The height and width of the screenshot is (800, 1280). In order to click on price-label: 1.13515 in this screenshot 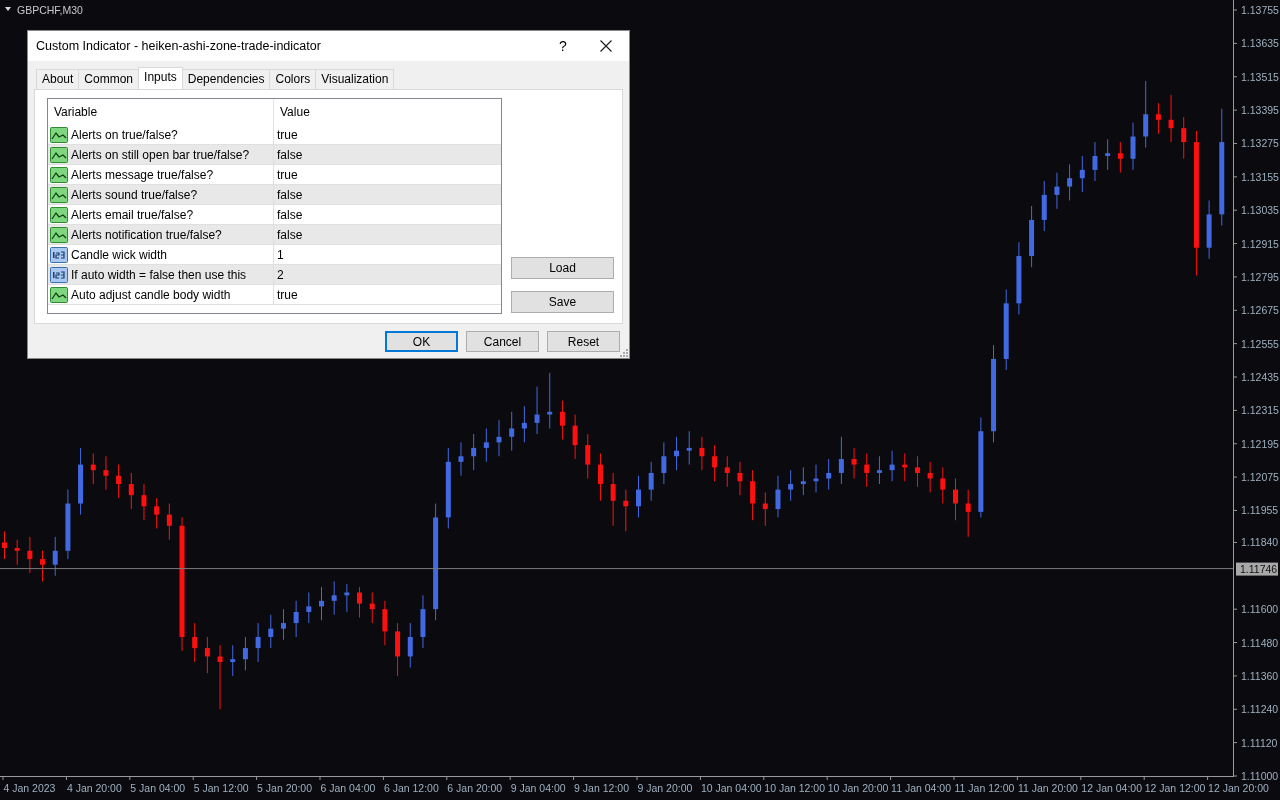, I will do `click(1260, 76)`.